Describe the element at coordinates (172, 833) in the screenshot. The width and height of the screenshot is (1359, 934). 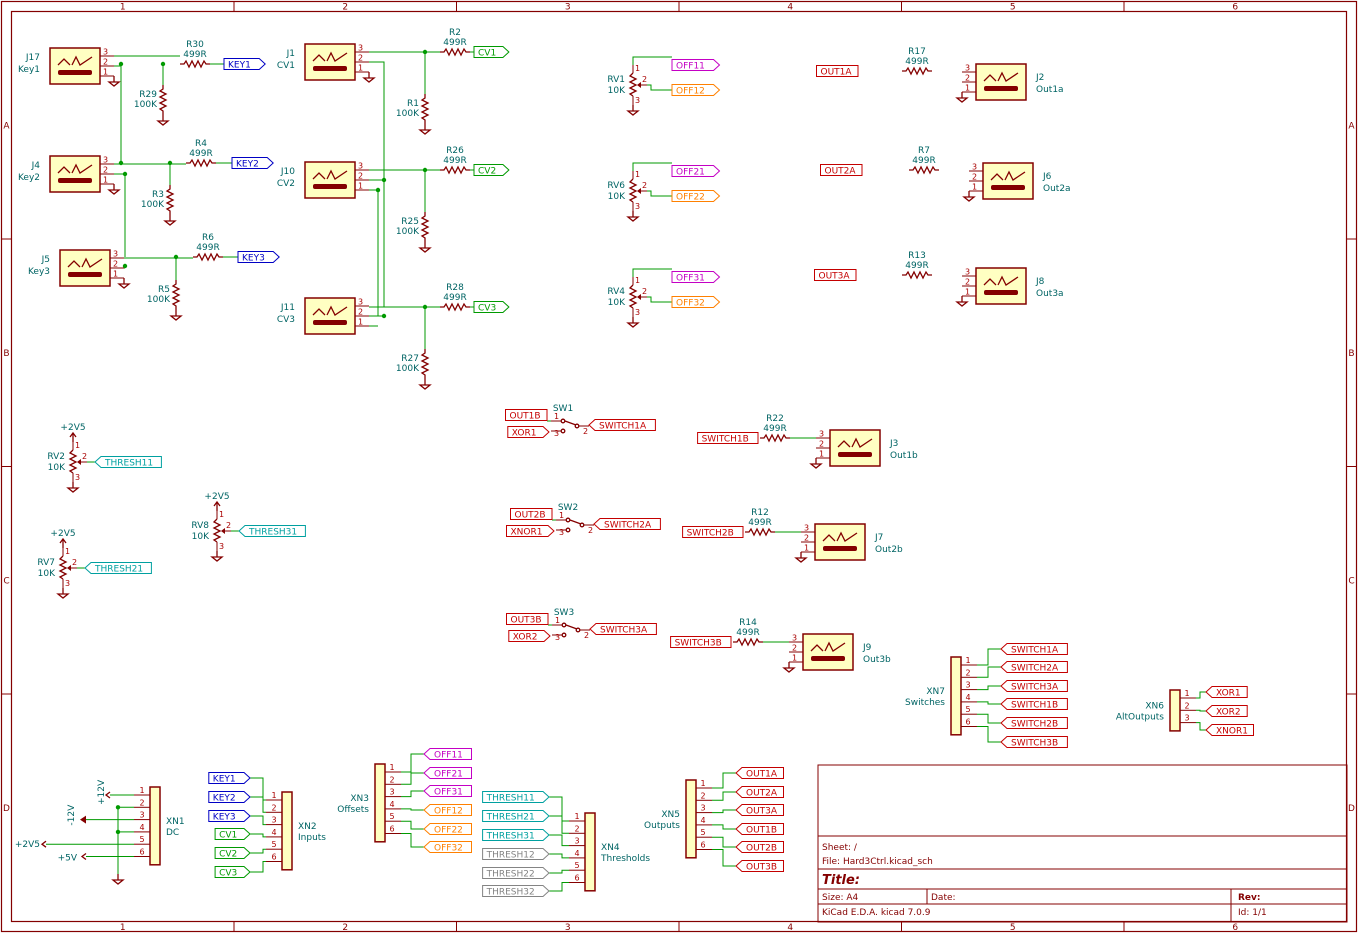
I see `header-value: DC` at that location.